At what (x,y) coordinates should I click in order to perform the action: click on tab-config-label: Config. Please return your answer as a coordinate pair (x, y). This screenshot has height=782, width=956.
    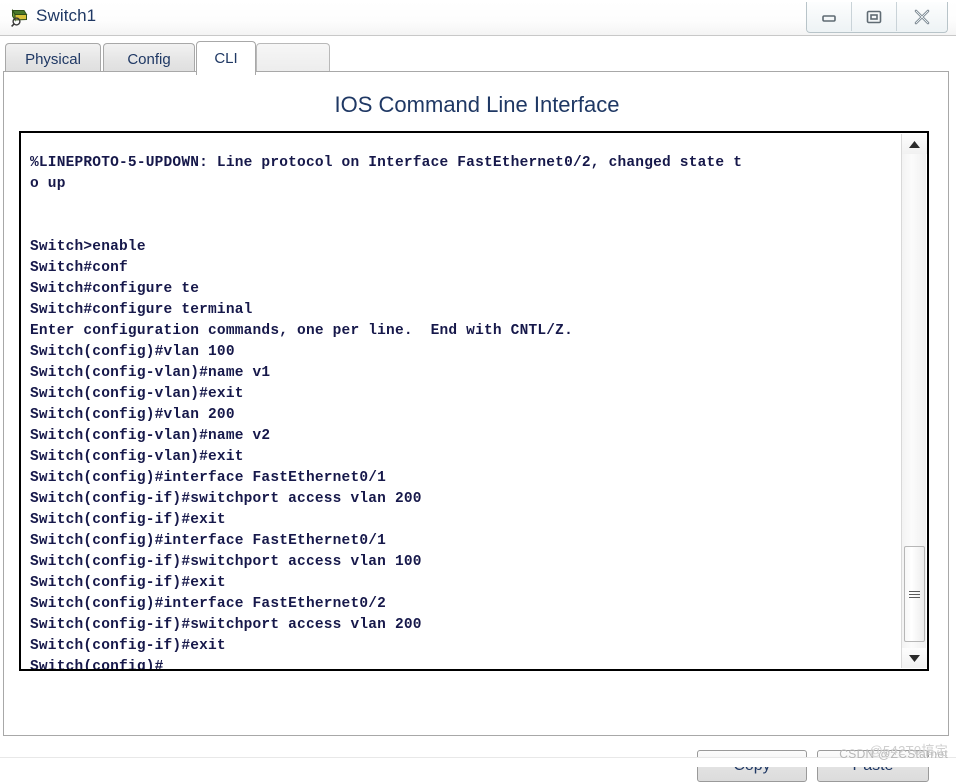
    Looking at the image, I should click on (149, 59).